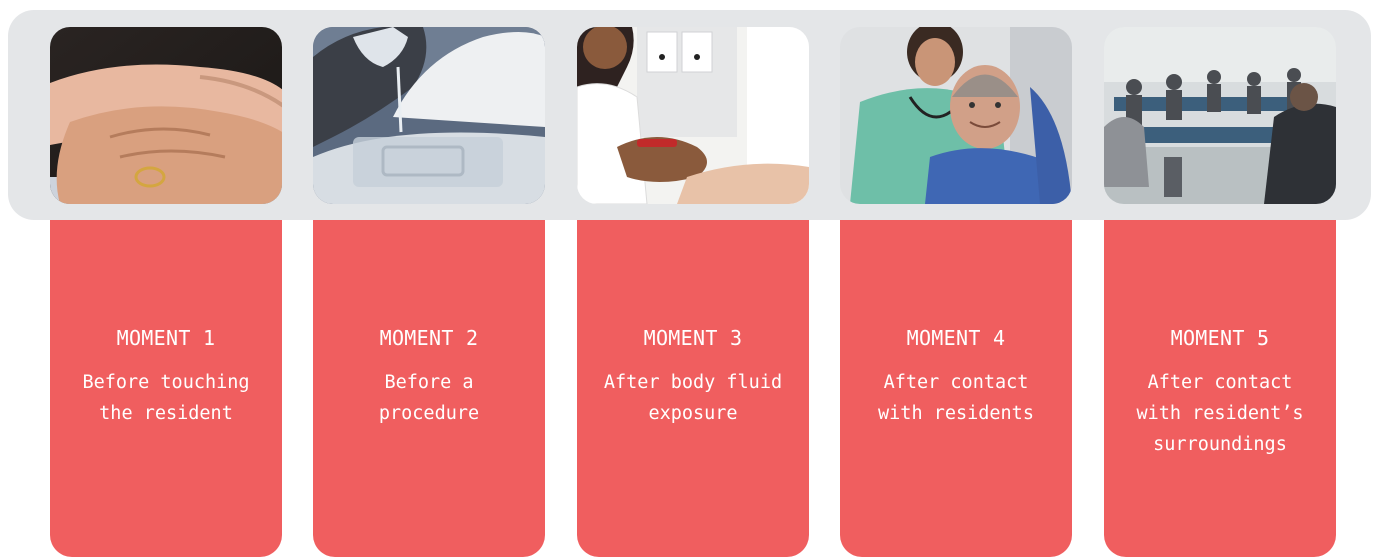  I want to click on moment-panel-3: MOMENT 3 After body fluid exposure, so click(693, 388).